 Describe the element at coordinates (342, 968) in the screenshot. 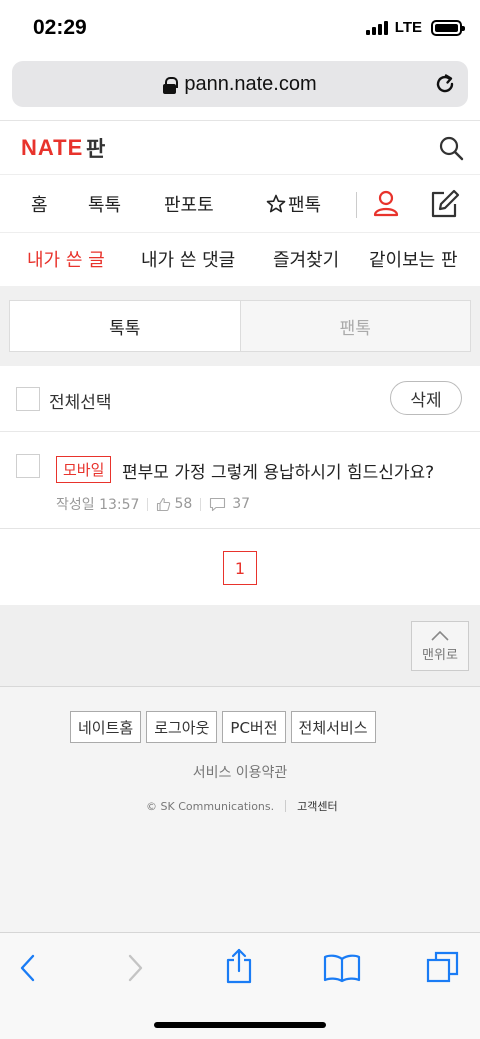

I see `bookmarks-icon` at that location.